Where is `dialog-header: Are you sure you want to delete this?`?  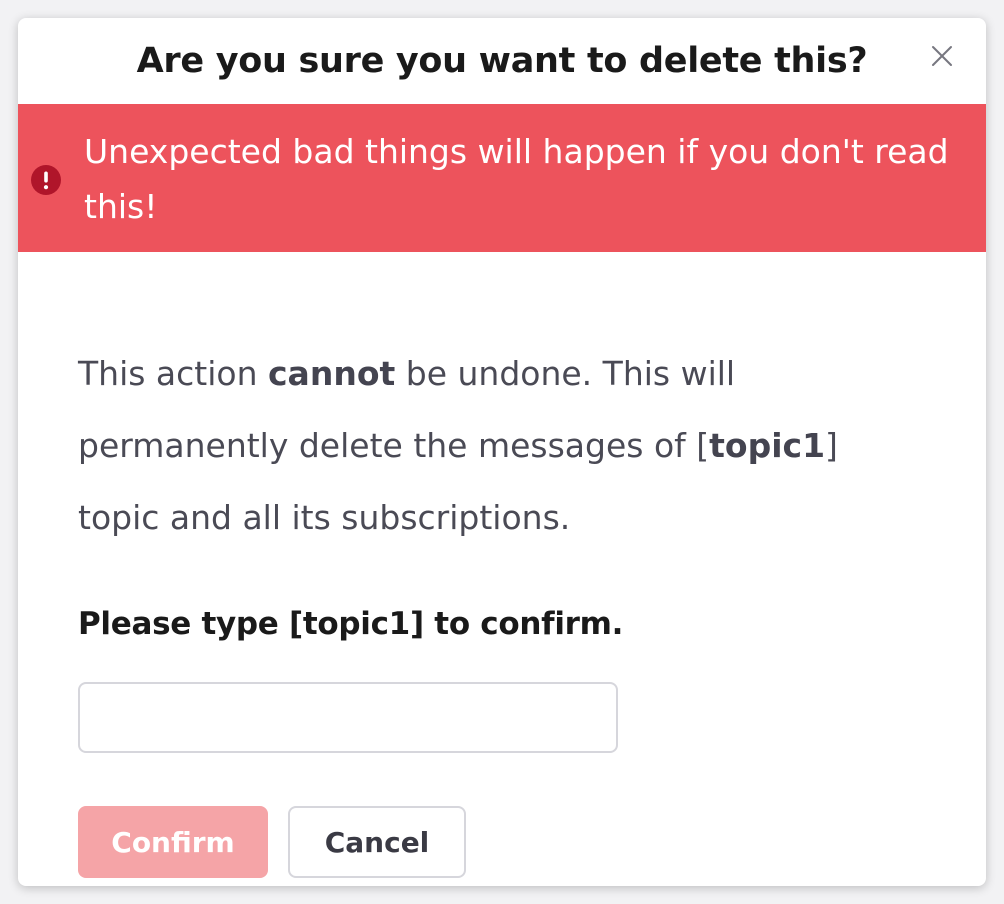 dialog-header: Are you sure you want to delete this? is located at coordinates (502, 61).